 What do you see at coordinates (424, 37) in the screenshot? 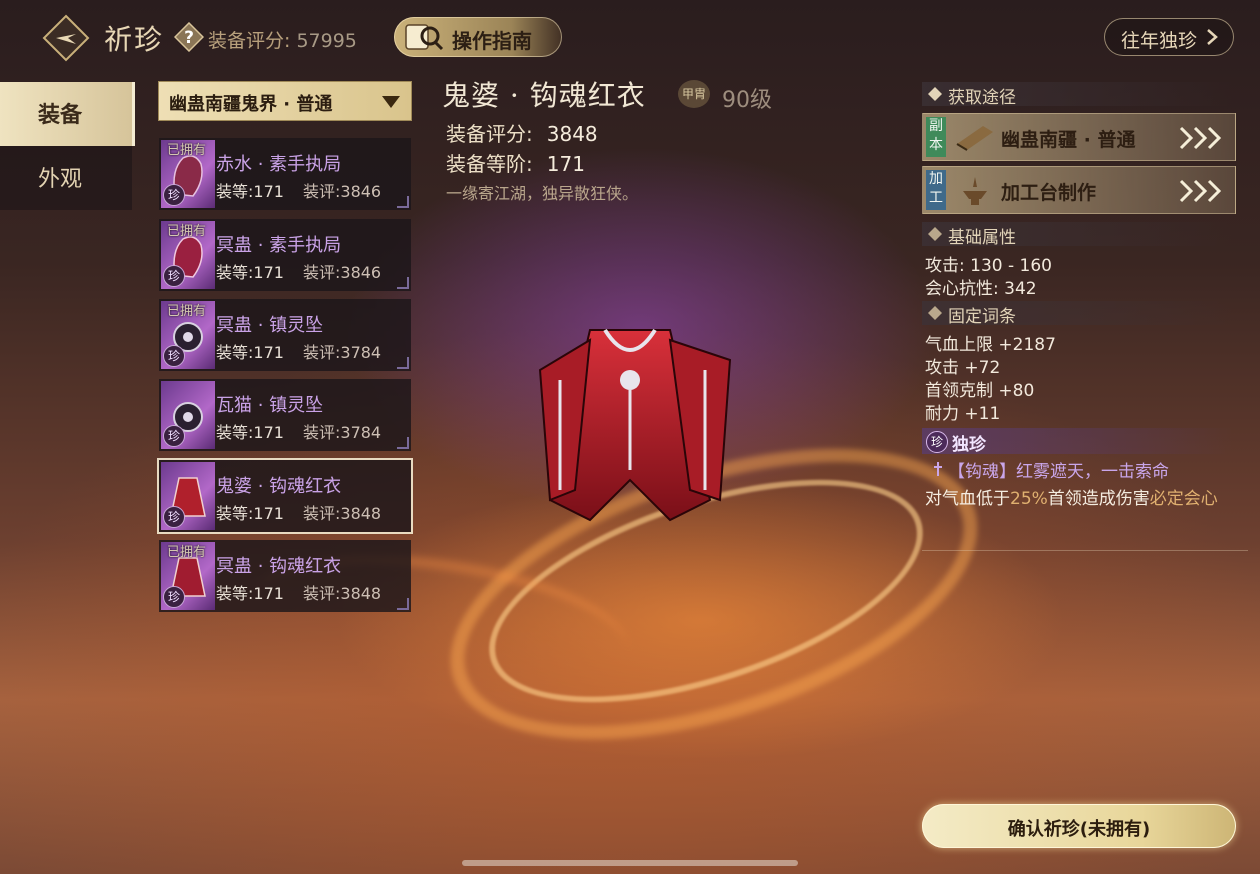
I see `scroll-search-icon` at bounding box center [424, 37].